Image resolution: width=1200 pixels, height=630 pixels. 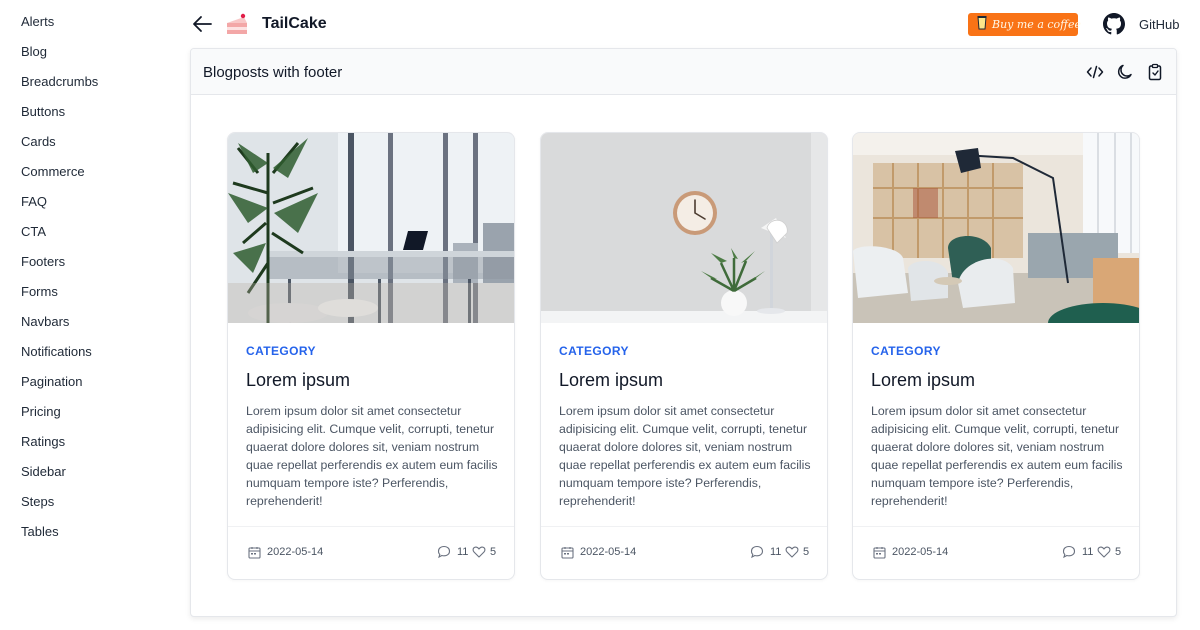 What do you see at coordinates (683, 72) in the screenshot?
I see `panel-header: Blogposts with footer` at bounding box center [683, 72].